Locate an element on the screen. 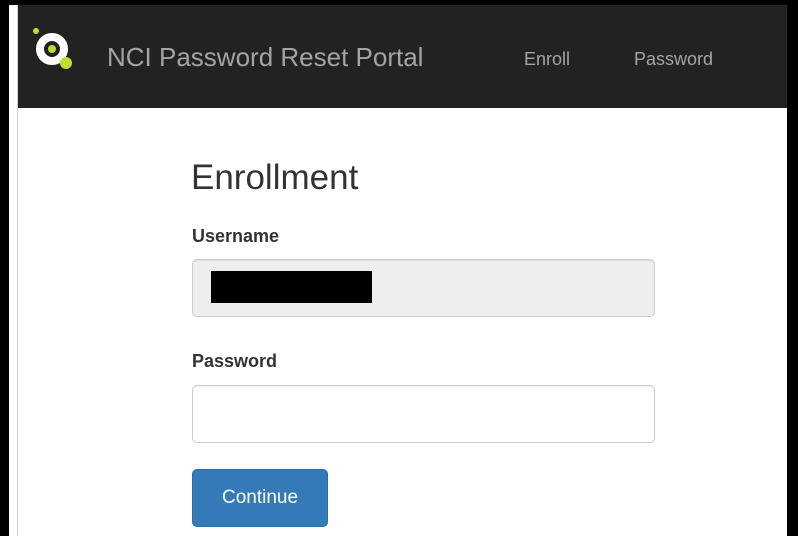 This screenshot has height=536, width=798. page-title: Enrollment is located at coordinates (275, 177).